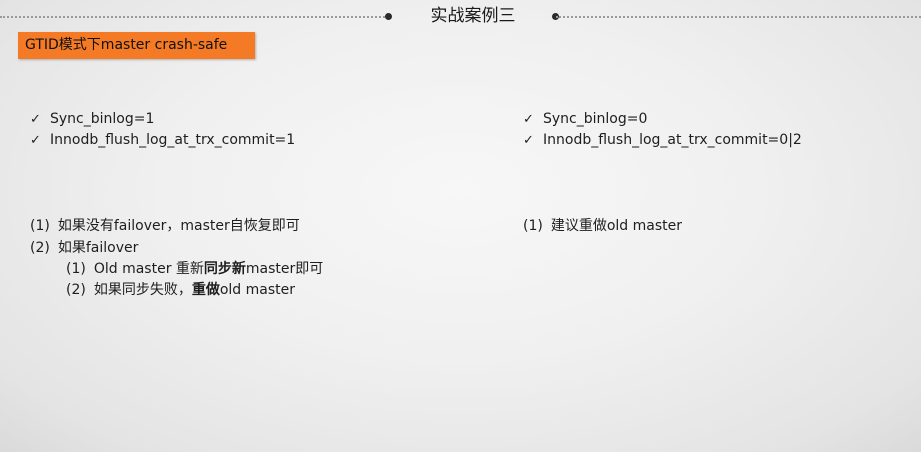 The image size is (921, 452). What do you see at coordinates (284, 269) in the screenshot?
I see `substep-text: master即可` at bounding box center [284, 269].